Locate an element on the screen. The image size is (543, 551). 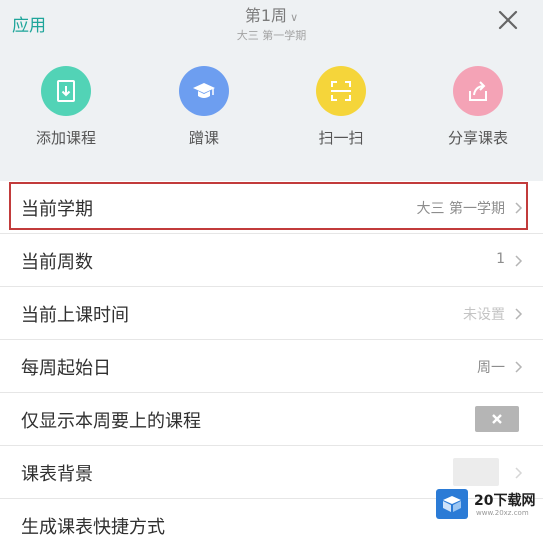
row-label: 每周起始日 is located at coordinates (66, 368).